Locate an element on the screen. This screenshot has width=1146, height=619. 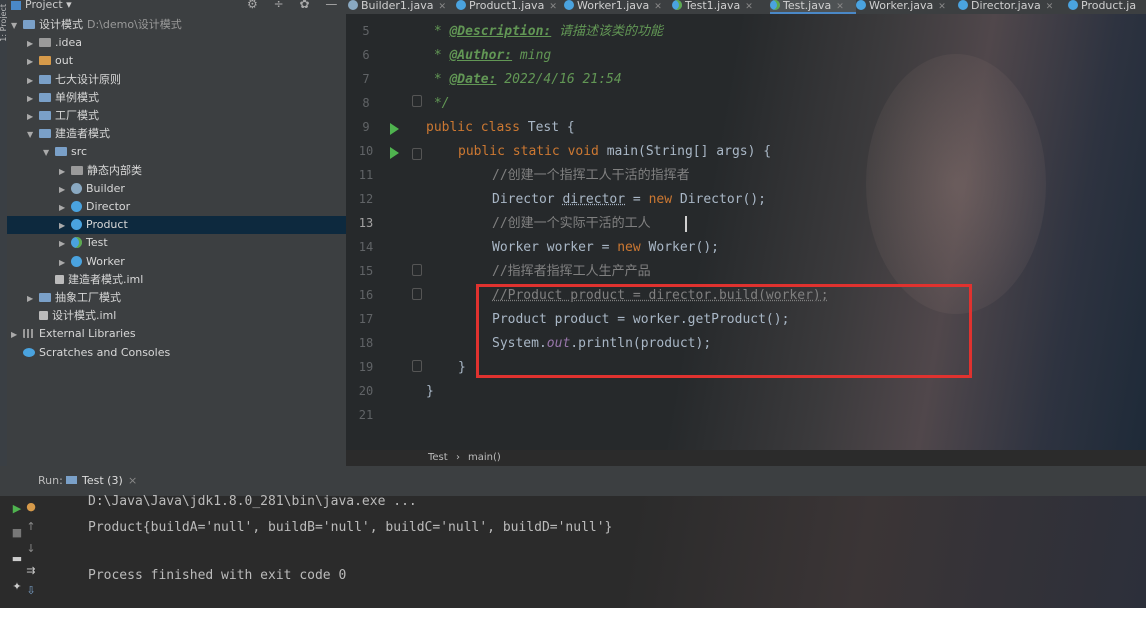
line-number: 19 is located at coordinates (366, 367).